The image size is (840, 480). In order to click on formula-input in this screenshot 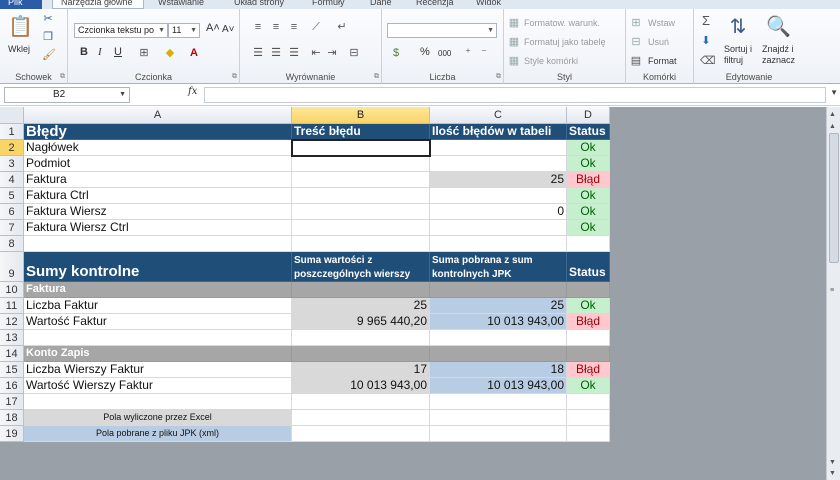, I will do `click(515, 95)`.